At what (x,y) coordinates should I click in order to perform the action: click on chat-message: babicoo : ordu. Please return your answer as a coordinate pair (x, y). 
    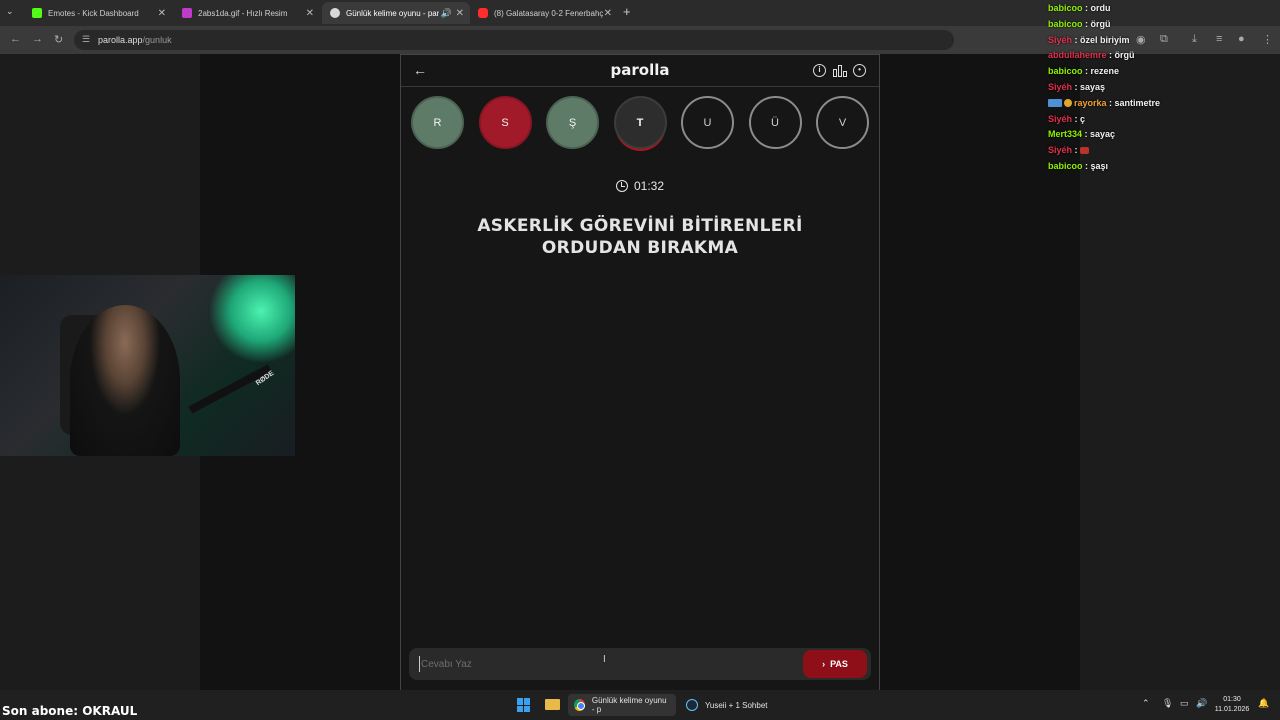
    Looking at the image, I should click on (1079, 8).